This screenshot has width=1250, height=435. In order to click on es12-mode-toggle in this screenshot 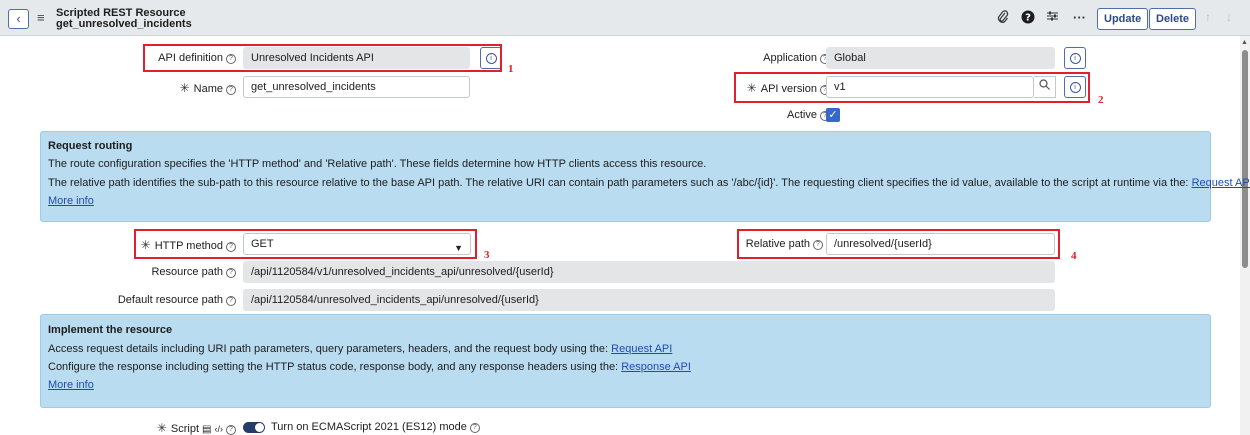, I will do `click(254, 427)`.